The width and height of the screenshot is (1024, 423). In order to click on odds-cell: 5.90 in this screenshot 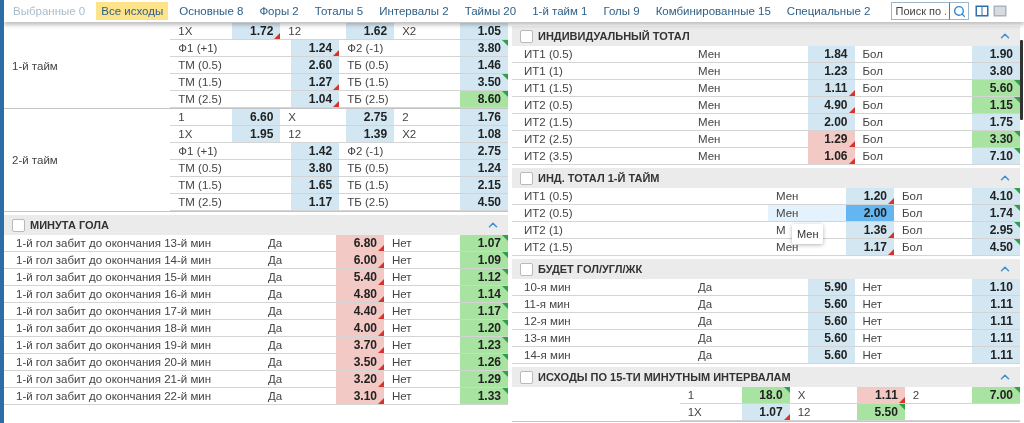, I will do `click(831, 287)`.